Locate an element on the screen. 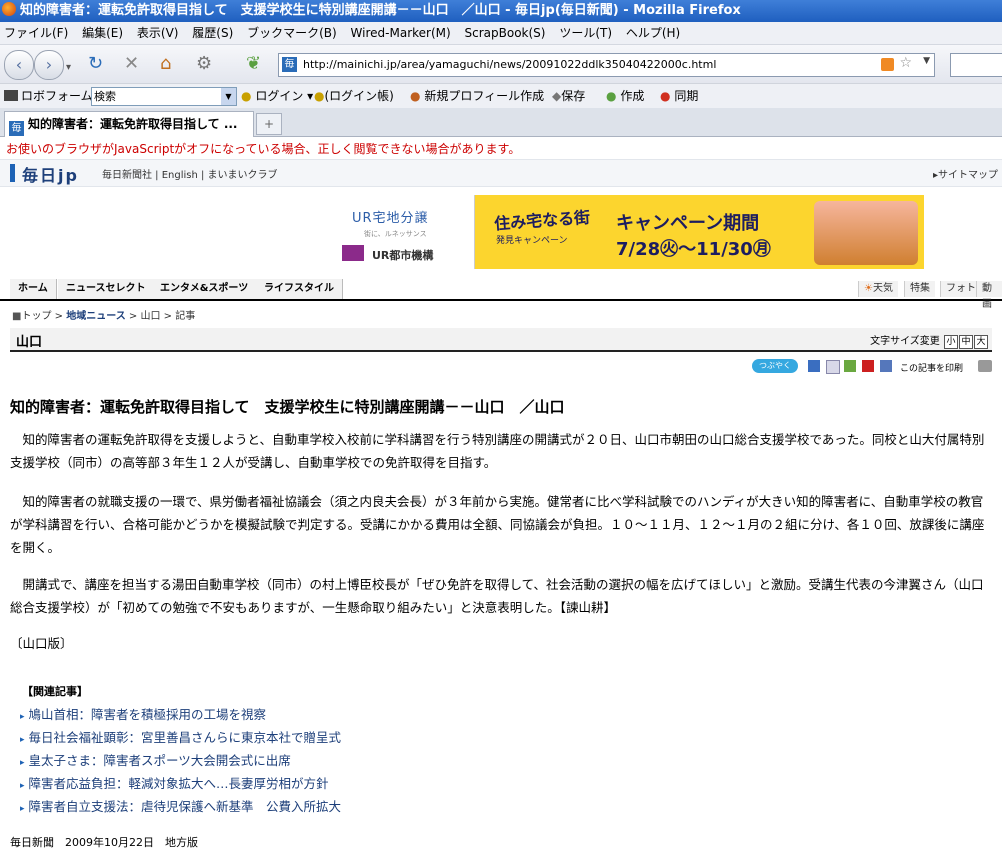  print-icon is located at coordinates (985, 366).